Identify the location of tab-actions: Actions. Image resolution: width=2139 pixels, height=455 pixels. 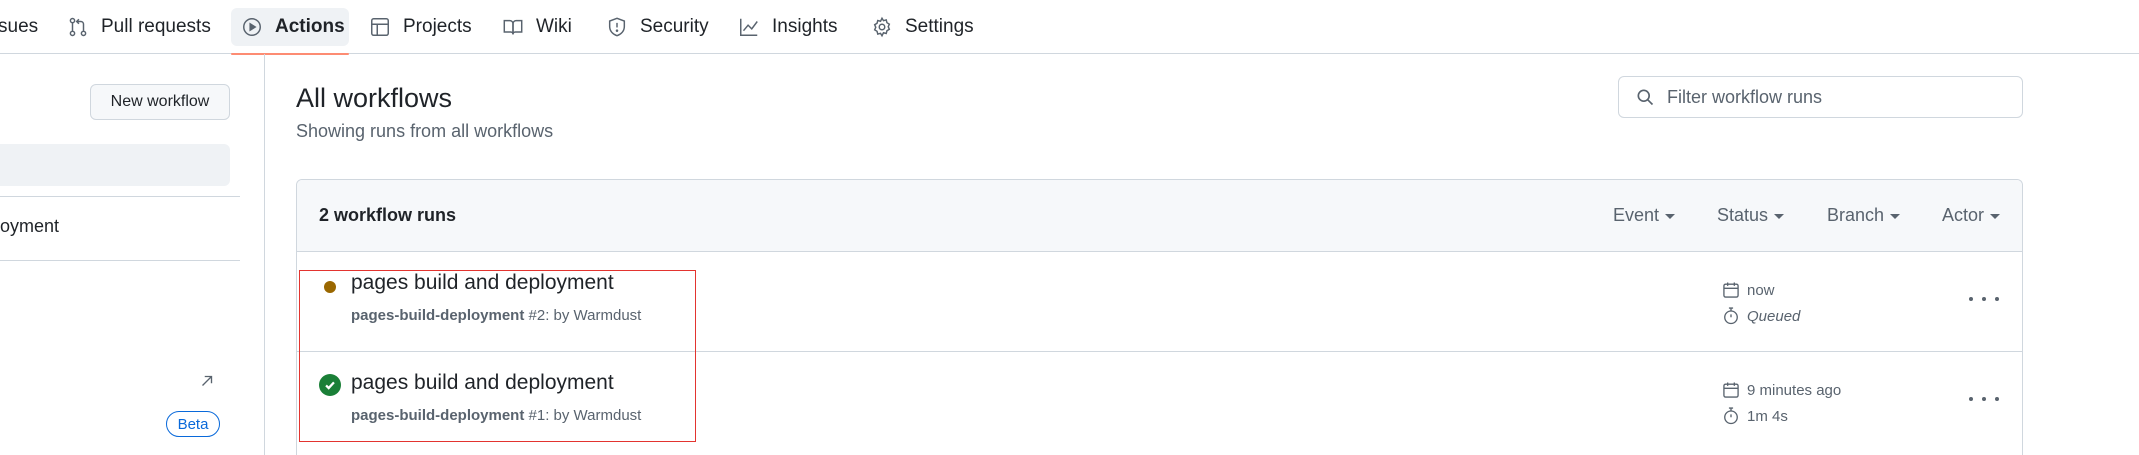
(290, 27).